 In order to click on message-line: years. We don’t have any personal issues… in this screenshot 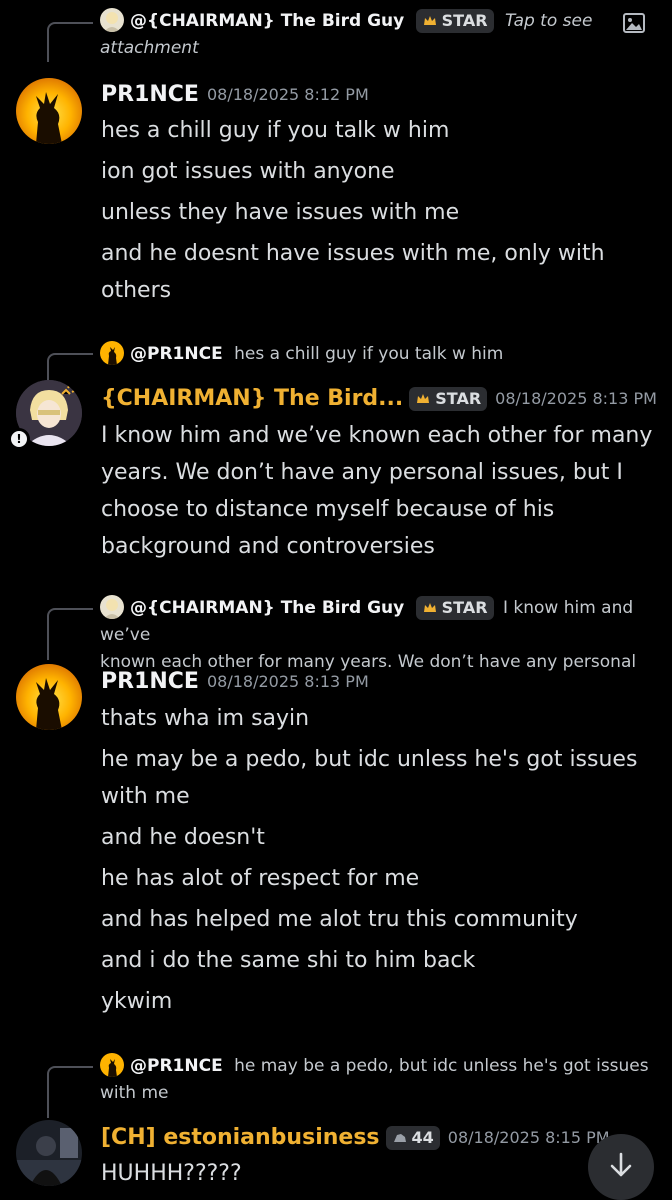, I will do `click(362, 472)`.